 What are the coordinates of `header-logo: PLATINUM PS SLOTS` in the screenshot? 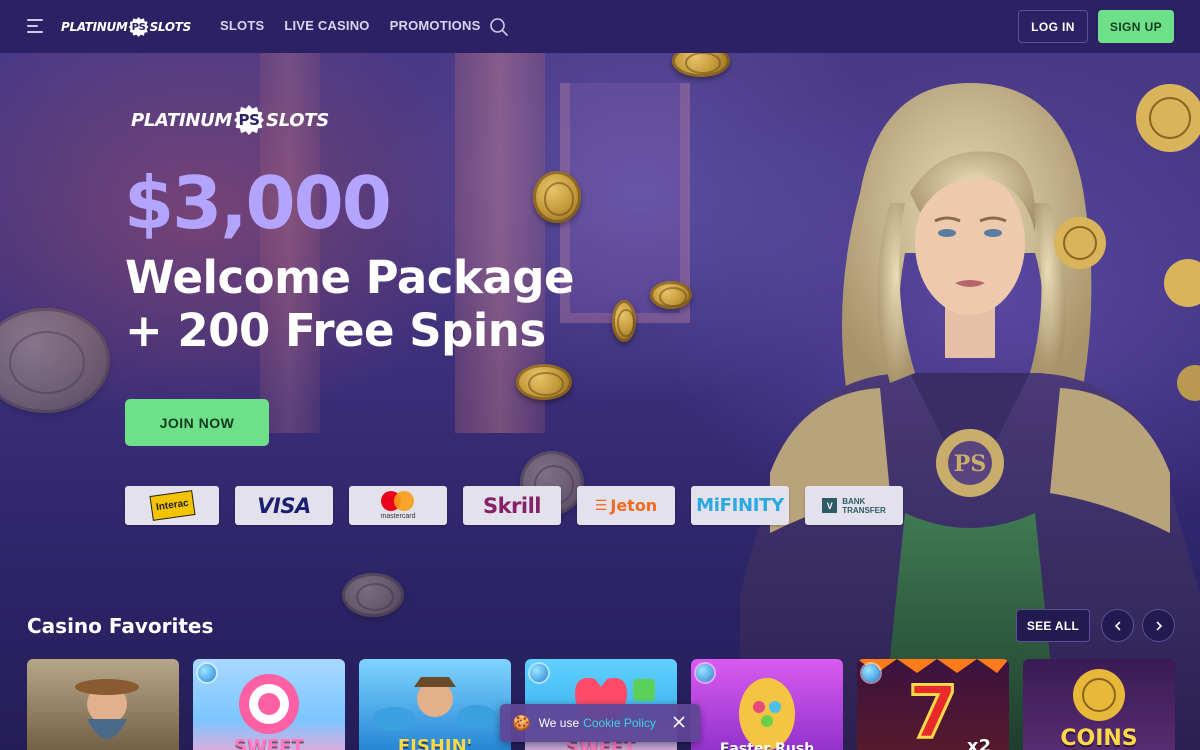 It's located at (126, 27).